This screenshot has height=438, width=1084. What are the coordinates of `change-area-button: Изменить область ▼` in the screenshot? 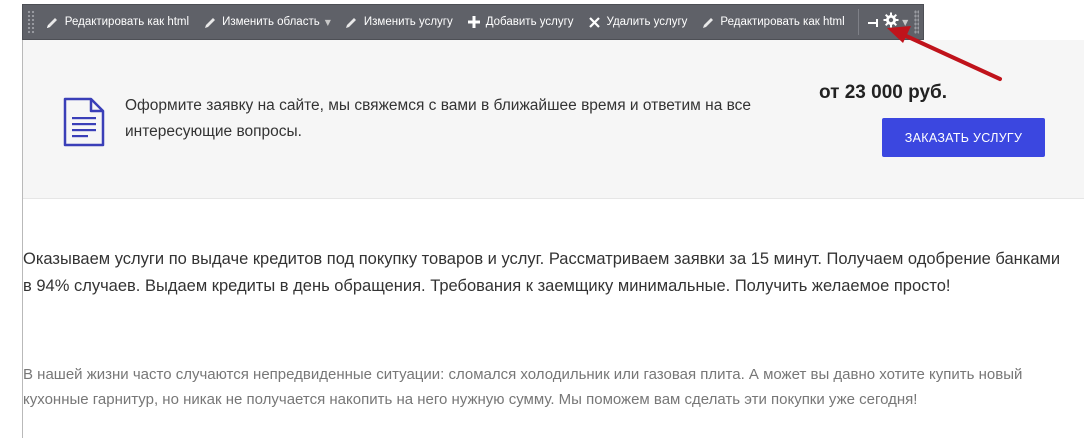 It's located at (267, 22).